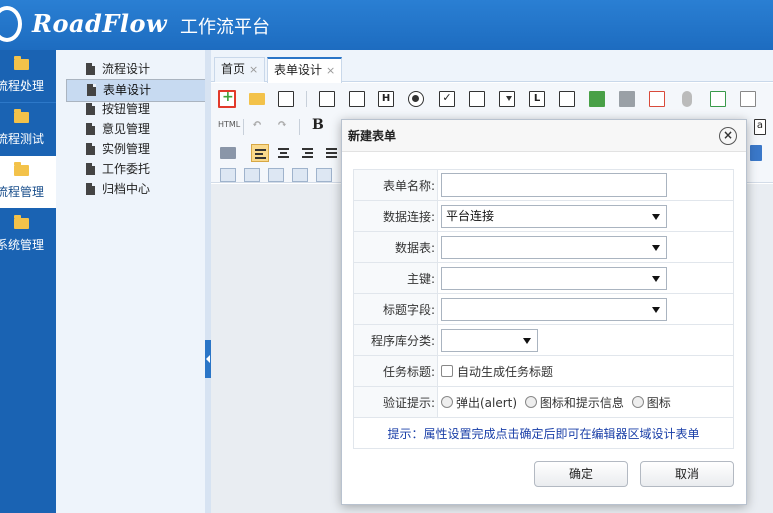 The width and height of the screenshot is (773, 513). I want to click on data-table-label: 数据表:, so click(395, 247).